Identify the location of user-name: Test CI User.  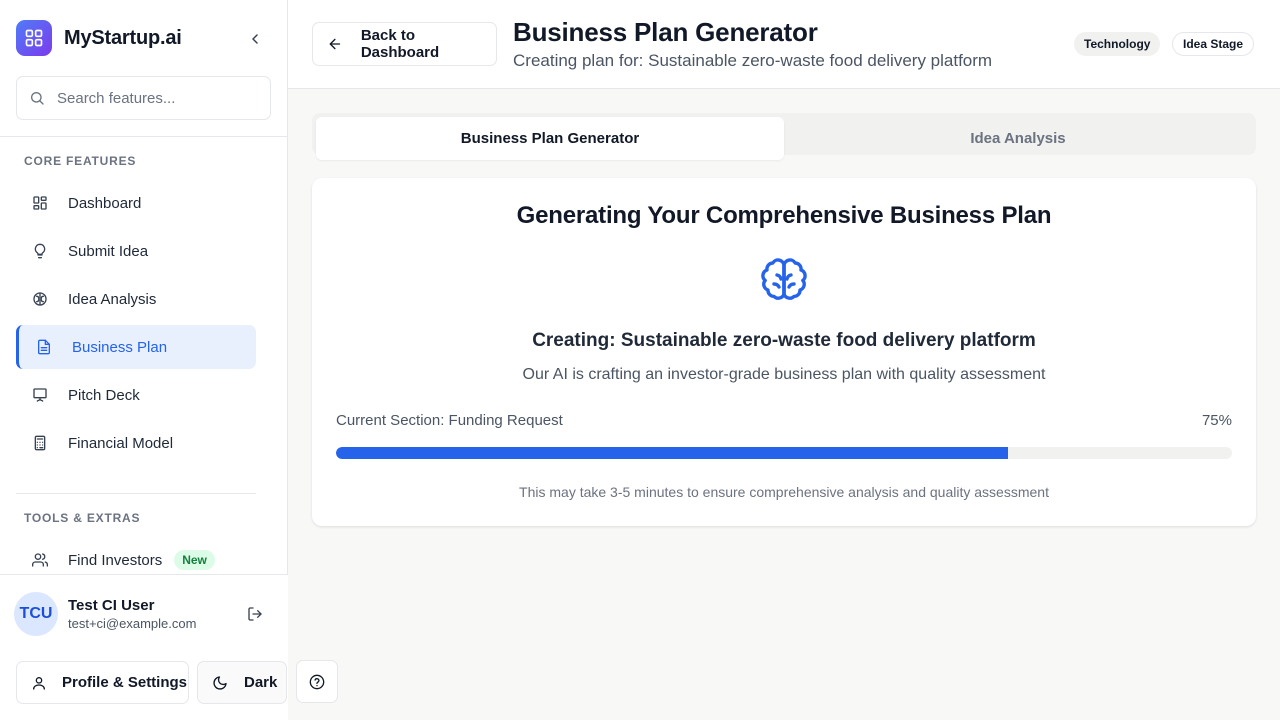
(111, 605).